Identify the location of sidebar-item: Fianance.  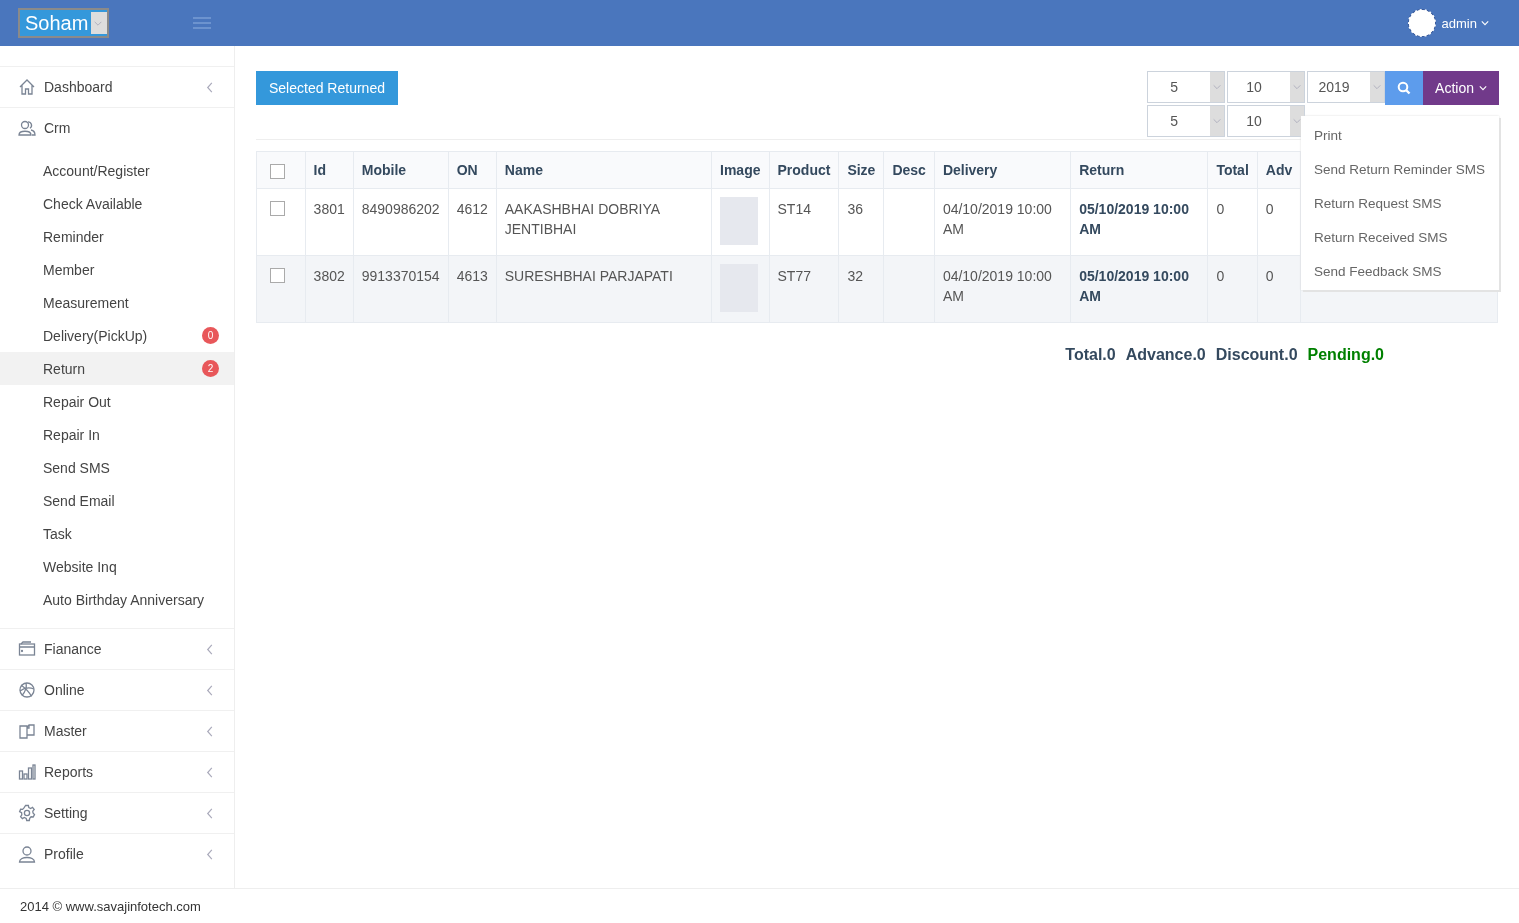
(117, 648).